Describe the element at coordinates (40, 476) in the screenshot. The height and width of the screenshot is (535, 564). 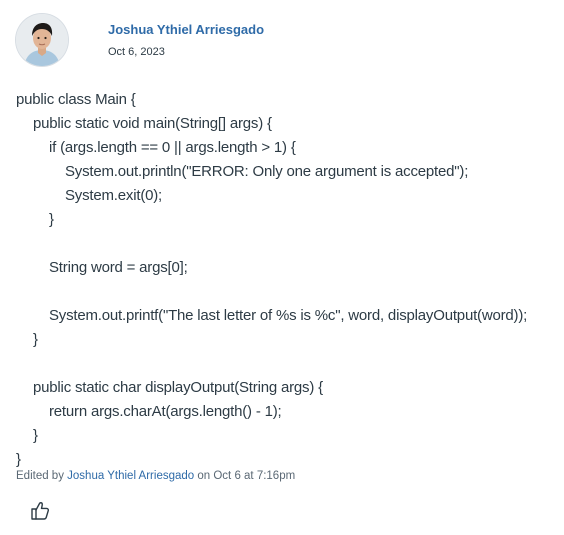
I see `edited-prefix: Edited by` at that location.